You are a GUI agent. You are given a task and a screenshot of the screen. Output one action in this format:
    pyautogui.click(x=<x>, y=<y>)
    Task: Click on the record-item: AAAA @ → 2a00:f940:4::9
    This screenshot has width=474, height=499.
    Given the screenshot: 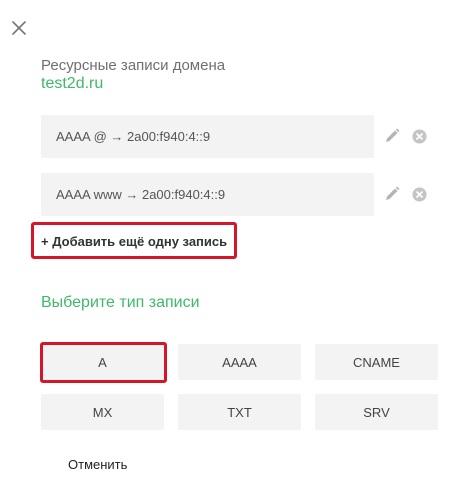 What is the action you would take?
    pyautogui.click(x=207, y=136)
    